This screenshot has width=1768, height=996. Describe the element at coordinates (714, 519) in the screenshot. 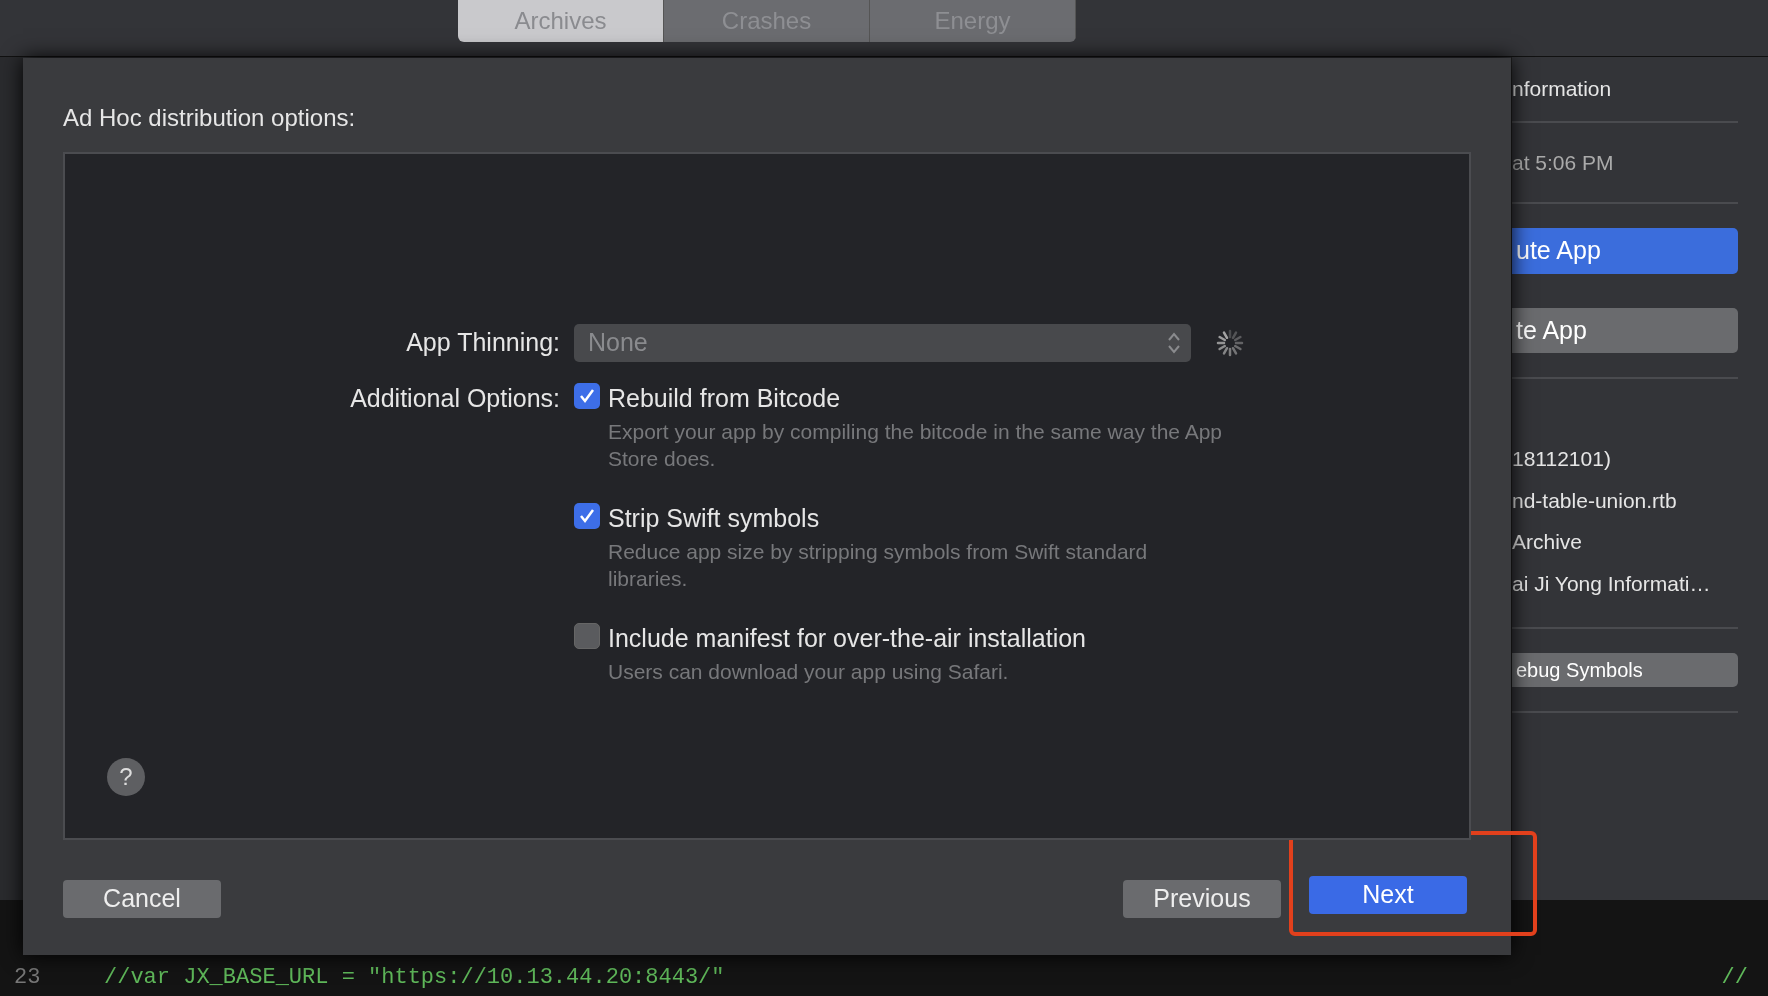

I see `option-label: Strip Swift symbols` at that location.